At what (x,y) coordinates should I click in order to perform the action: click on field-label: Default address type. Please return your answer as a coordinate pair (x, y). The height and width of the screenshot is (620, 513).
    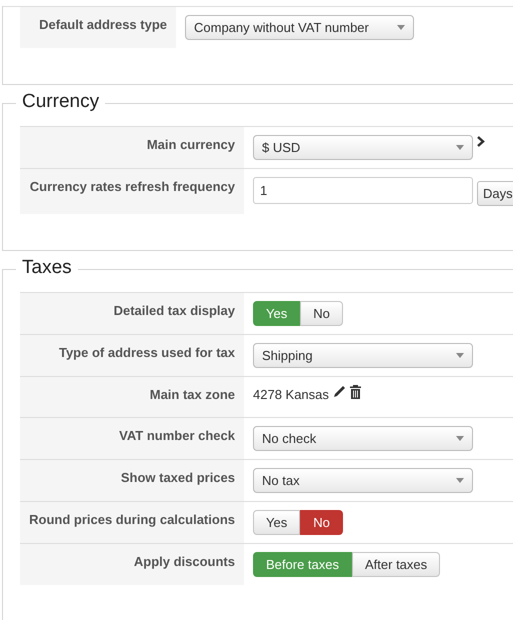
    Looking at the image, I should click on (103, 24).